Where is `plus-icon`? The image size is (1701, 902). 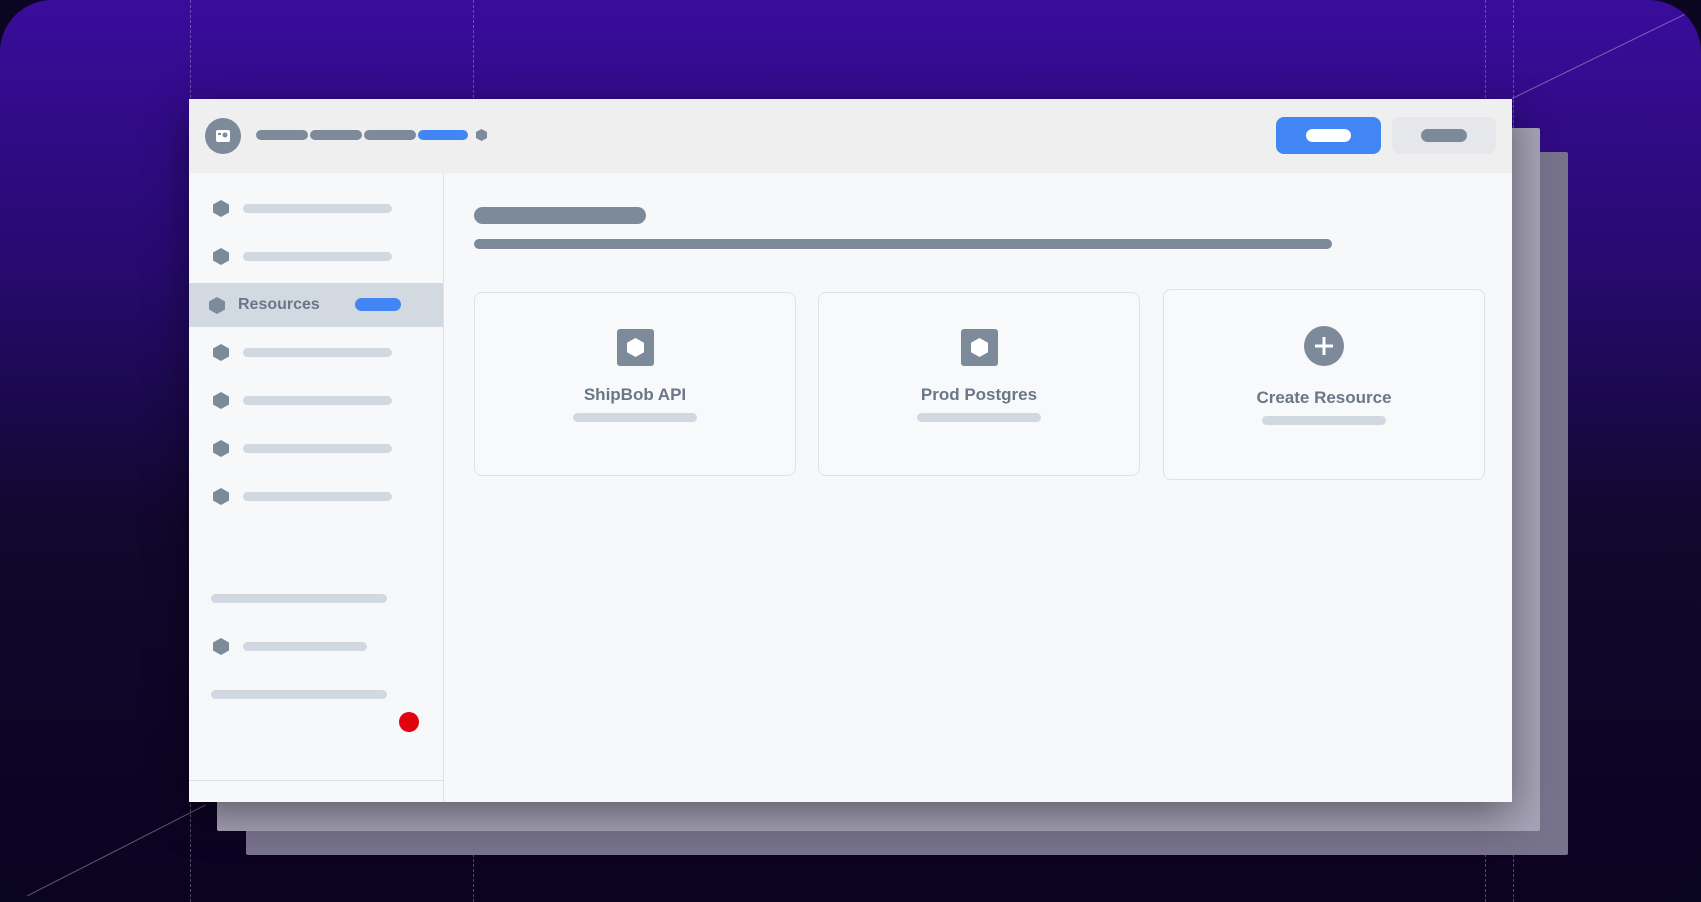
plus-icon is located at coordinates (1324, 346).